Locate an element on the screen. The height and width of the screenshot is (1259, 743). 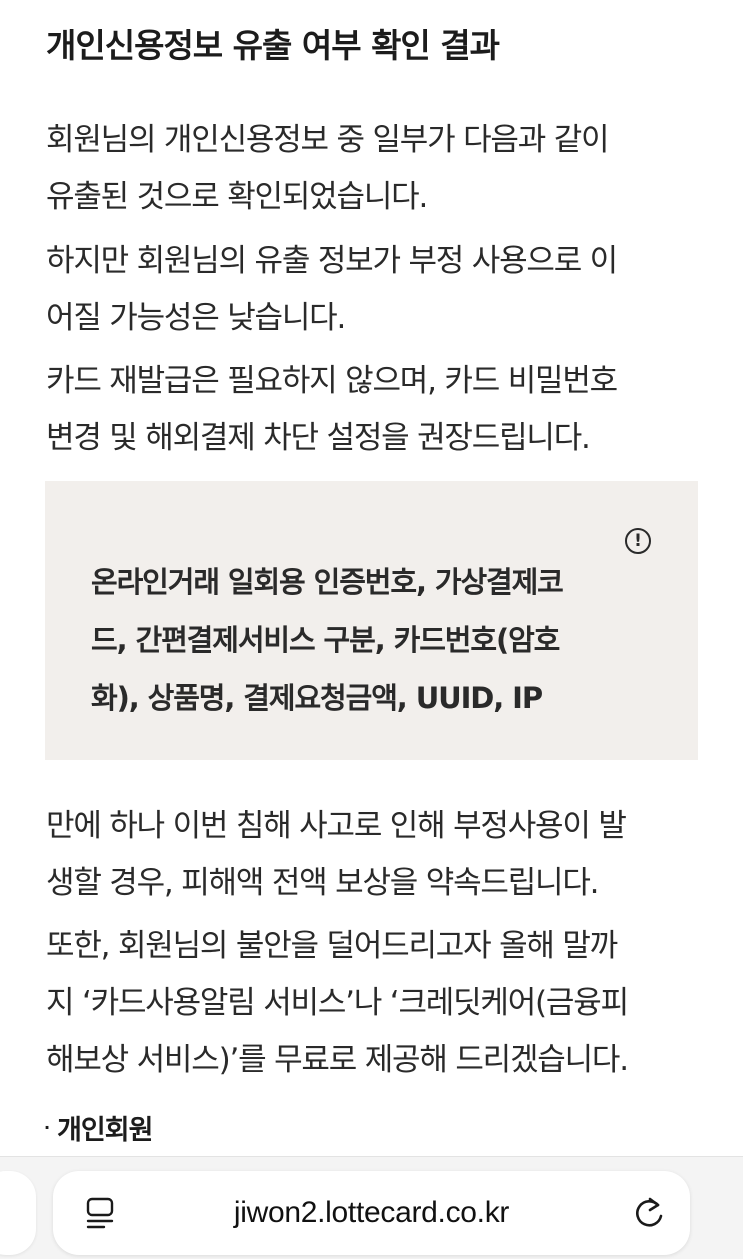
previous-tab-card is located at coordinates (18, 1213).